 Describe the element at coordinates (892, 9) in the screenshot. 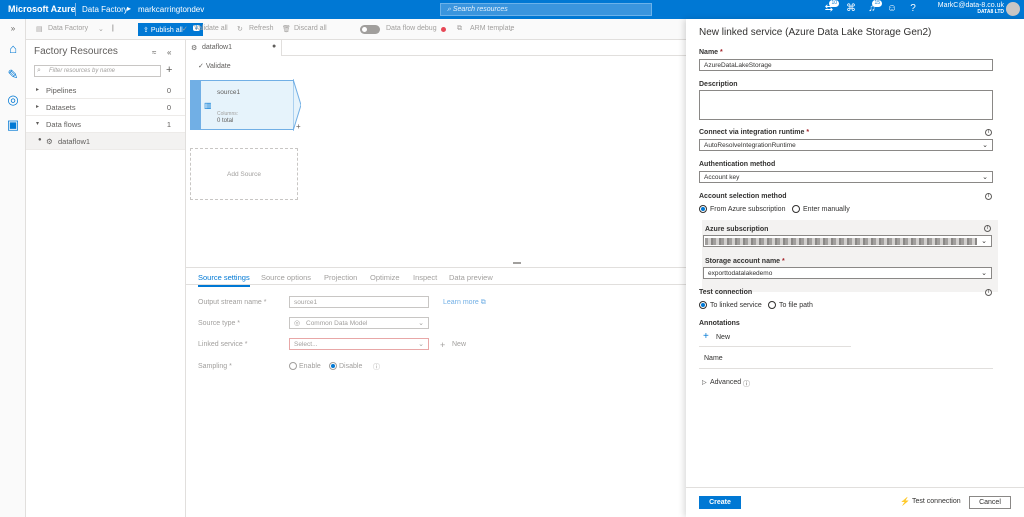

I see `chat-icon: ☺` at that location.